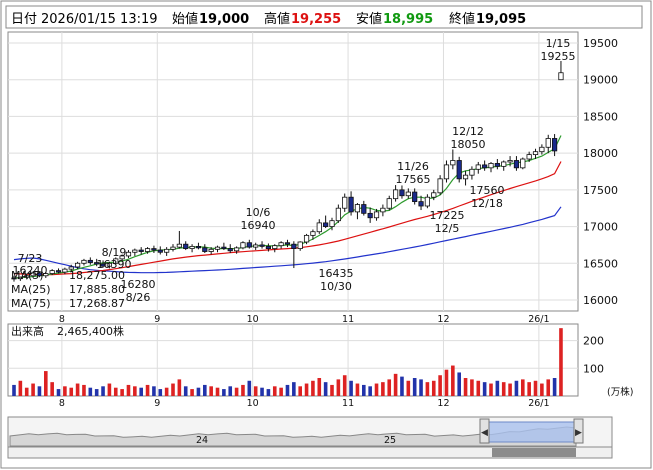  I want to click on annotation-date: 11/26, so click(413, 166).